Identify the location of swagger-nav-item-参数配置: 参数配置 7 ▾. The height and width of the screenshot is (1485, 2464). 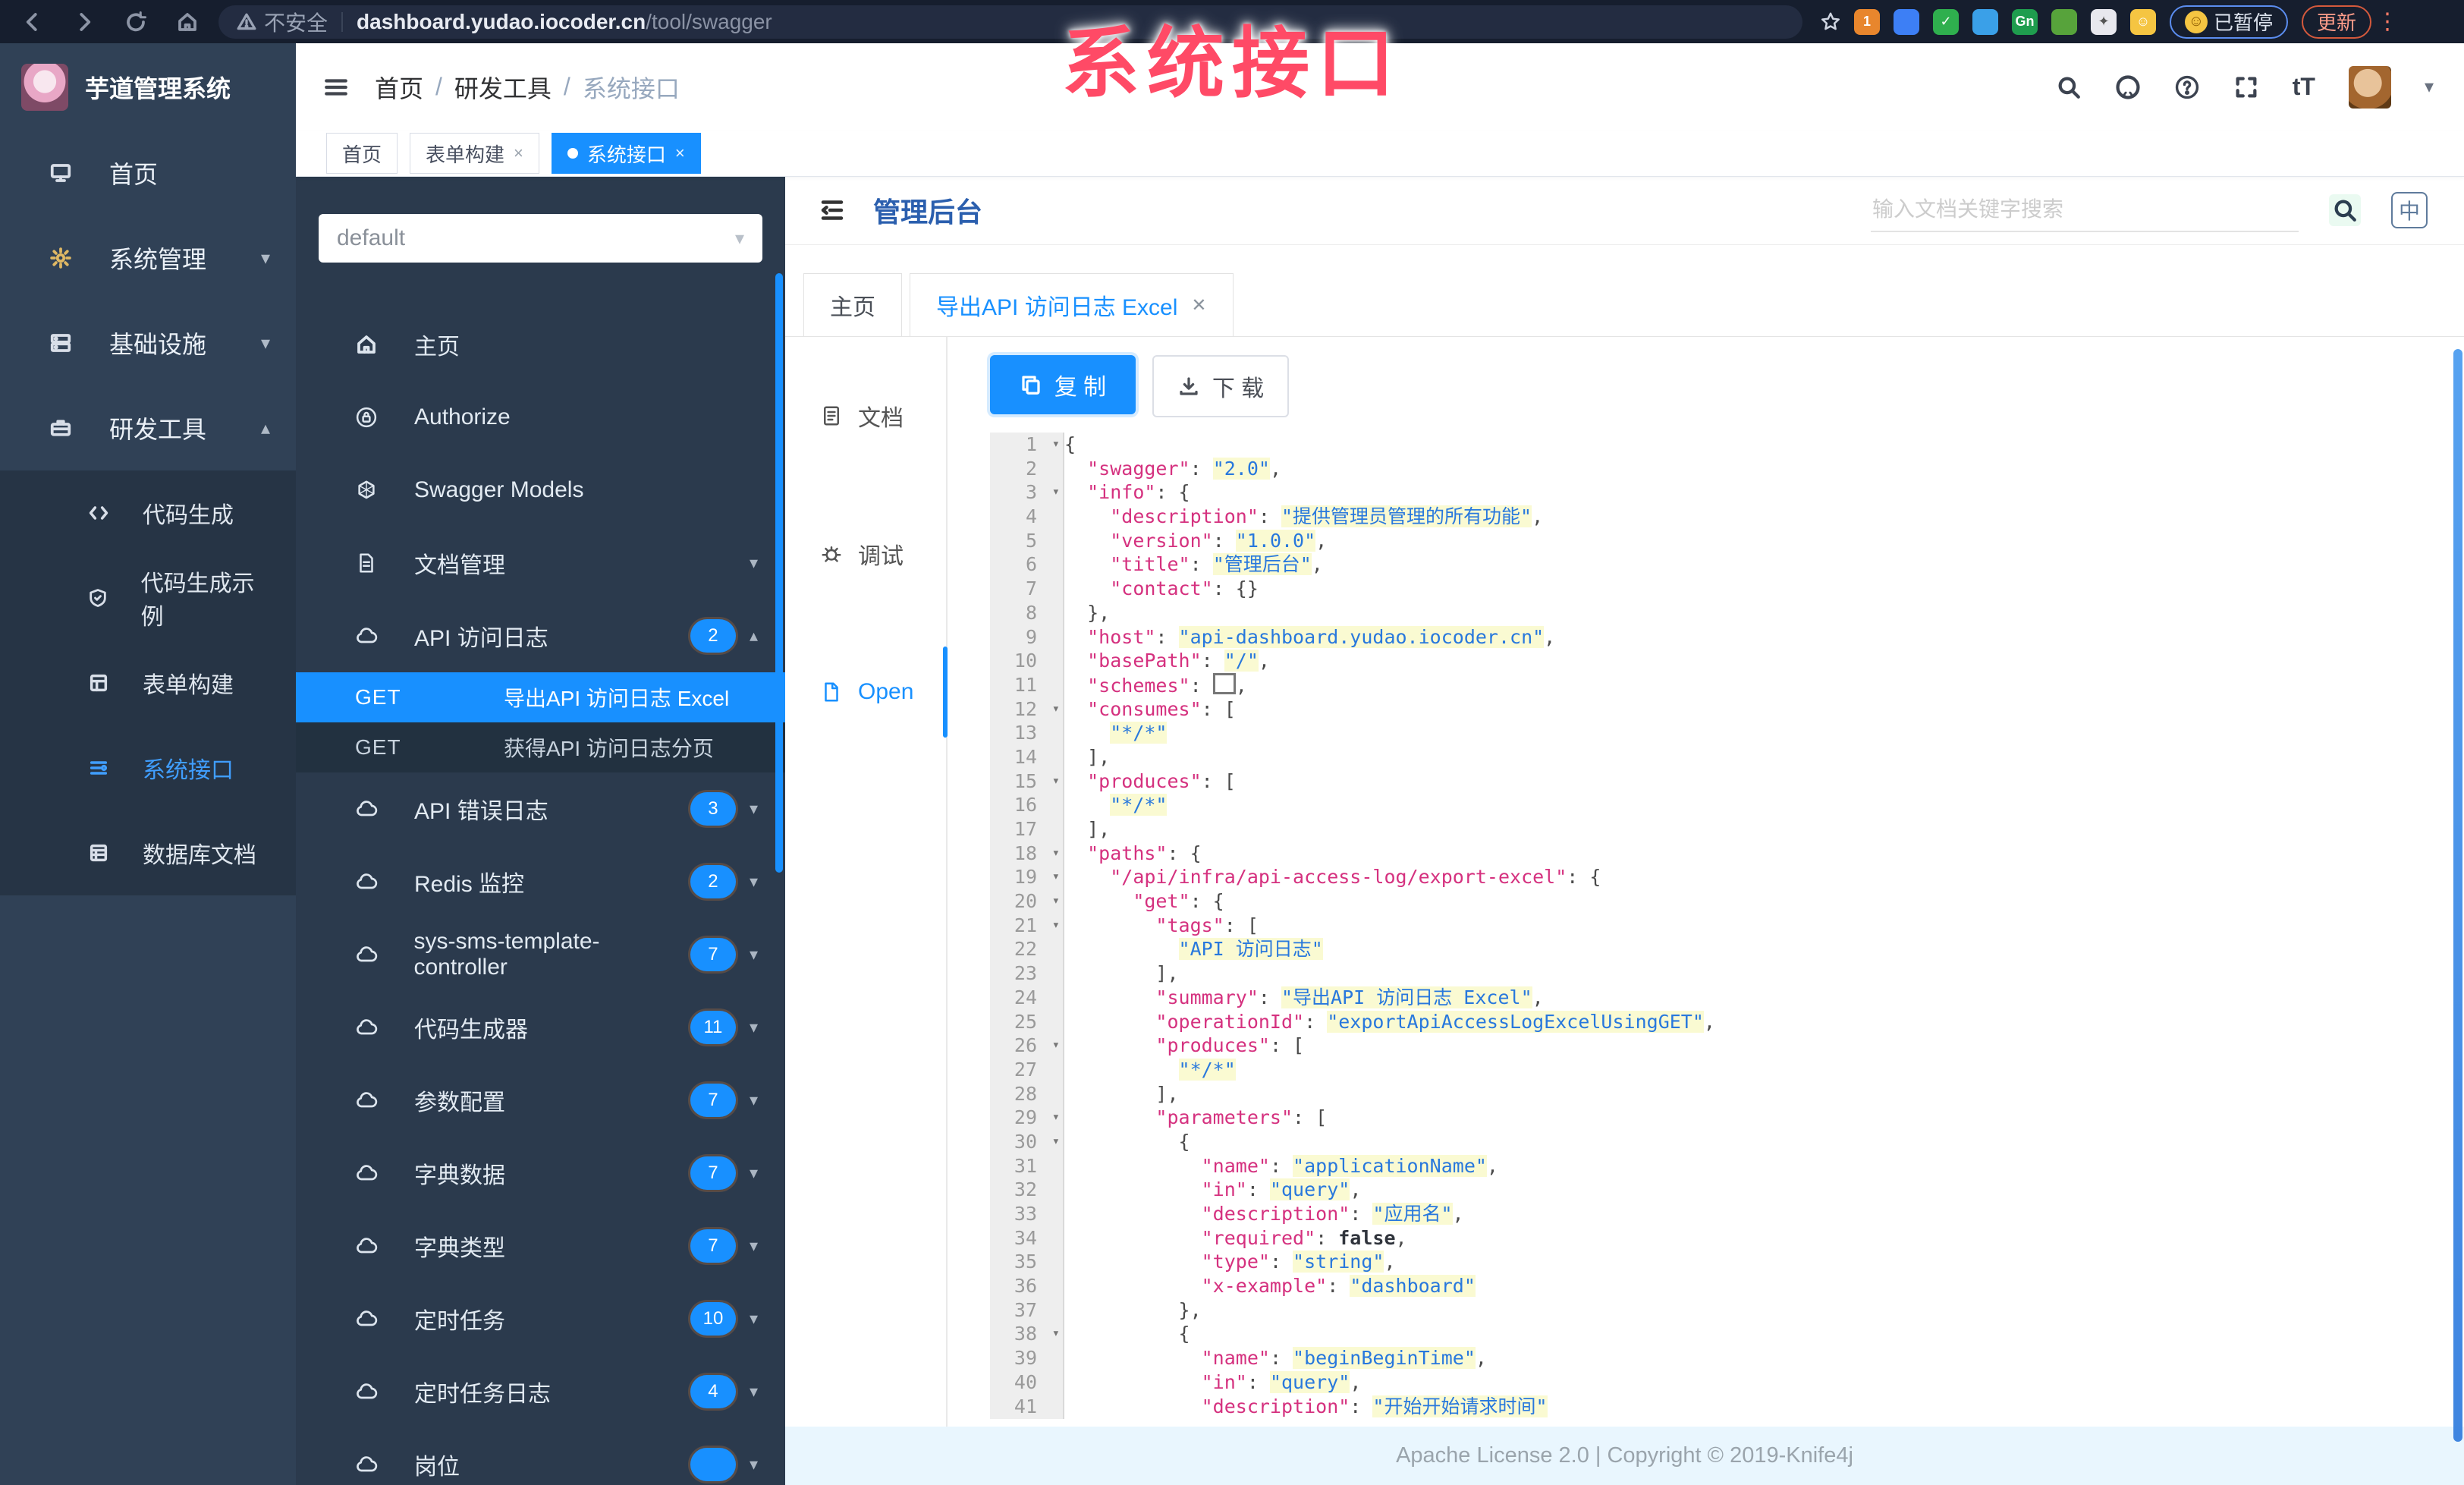
(540, 1100).